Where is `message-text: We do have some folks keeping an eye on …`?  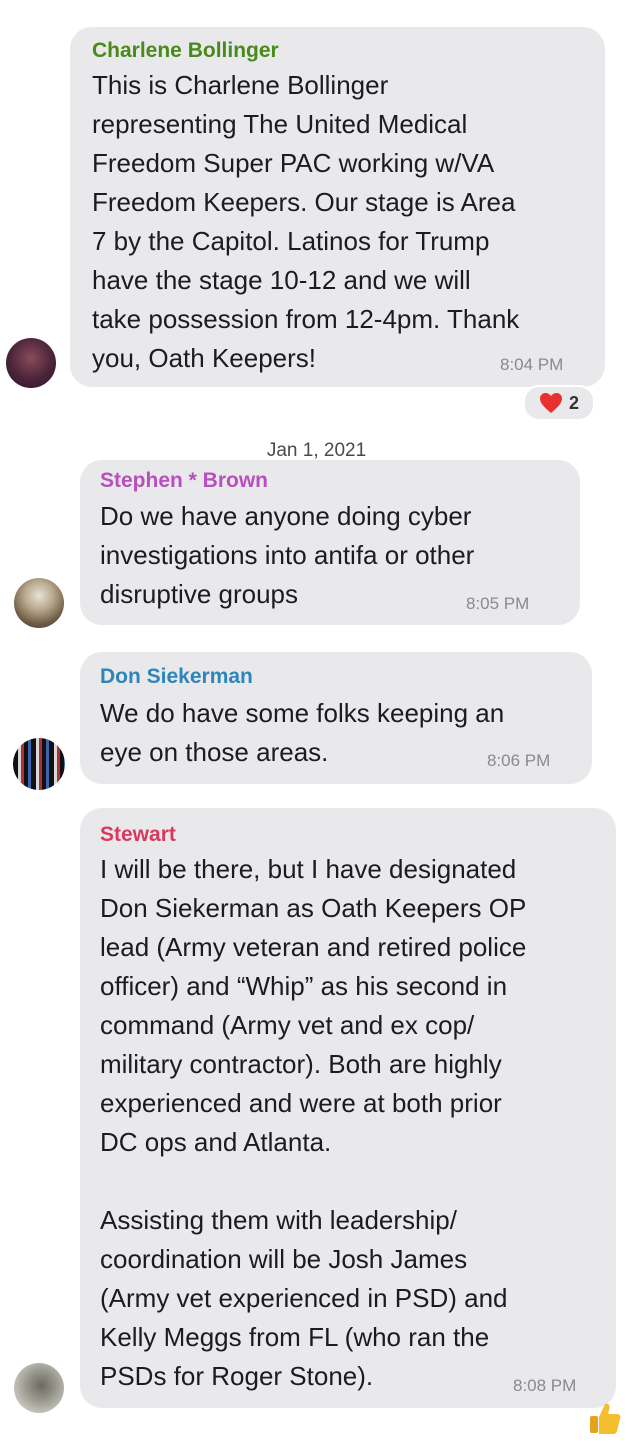
message-text: We do have some folks keeping an eye on … is located at coordinates (302, 732).